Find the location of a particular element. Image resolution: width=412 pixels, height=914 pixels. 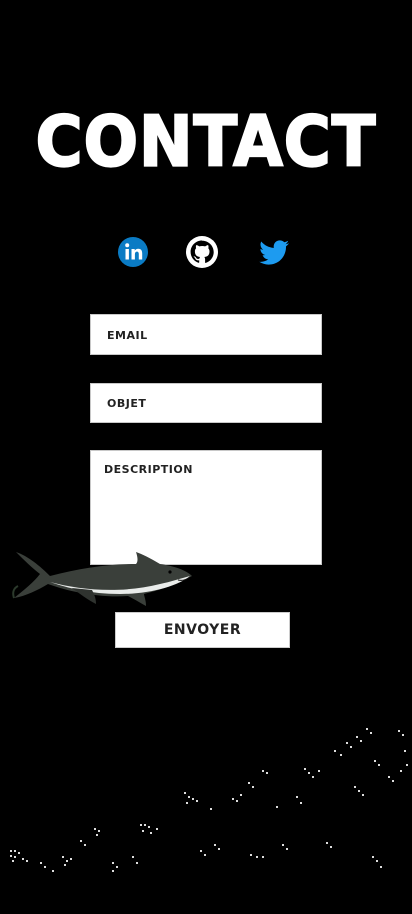

email-field: EMAIL is located at coordinates (206, 334).